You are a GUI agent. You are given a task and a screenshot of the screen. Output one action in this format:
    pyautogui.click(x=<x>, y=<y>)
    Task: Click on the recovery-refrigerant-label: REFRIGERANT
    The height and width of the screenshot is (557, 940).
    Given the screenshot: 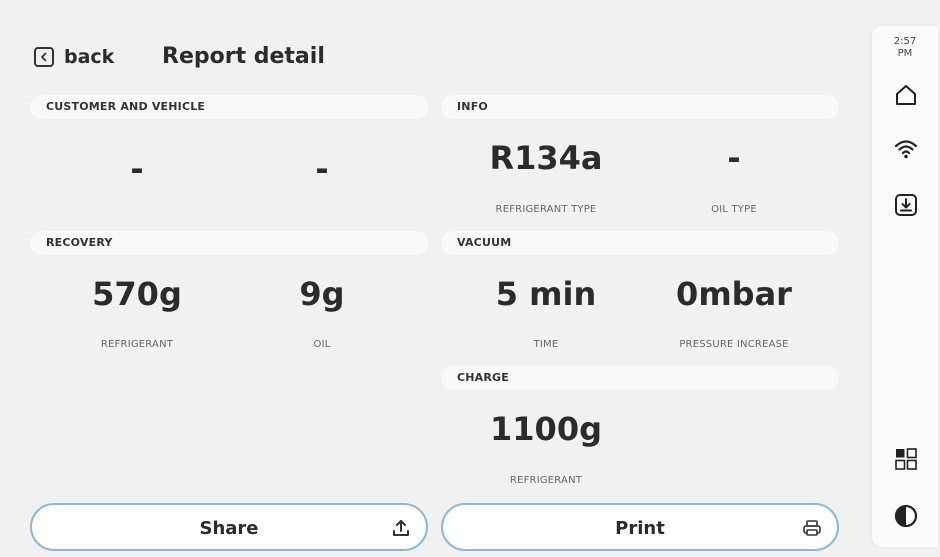 What is the action you would take?
    pyautogui.click(x=137, y=344)
    